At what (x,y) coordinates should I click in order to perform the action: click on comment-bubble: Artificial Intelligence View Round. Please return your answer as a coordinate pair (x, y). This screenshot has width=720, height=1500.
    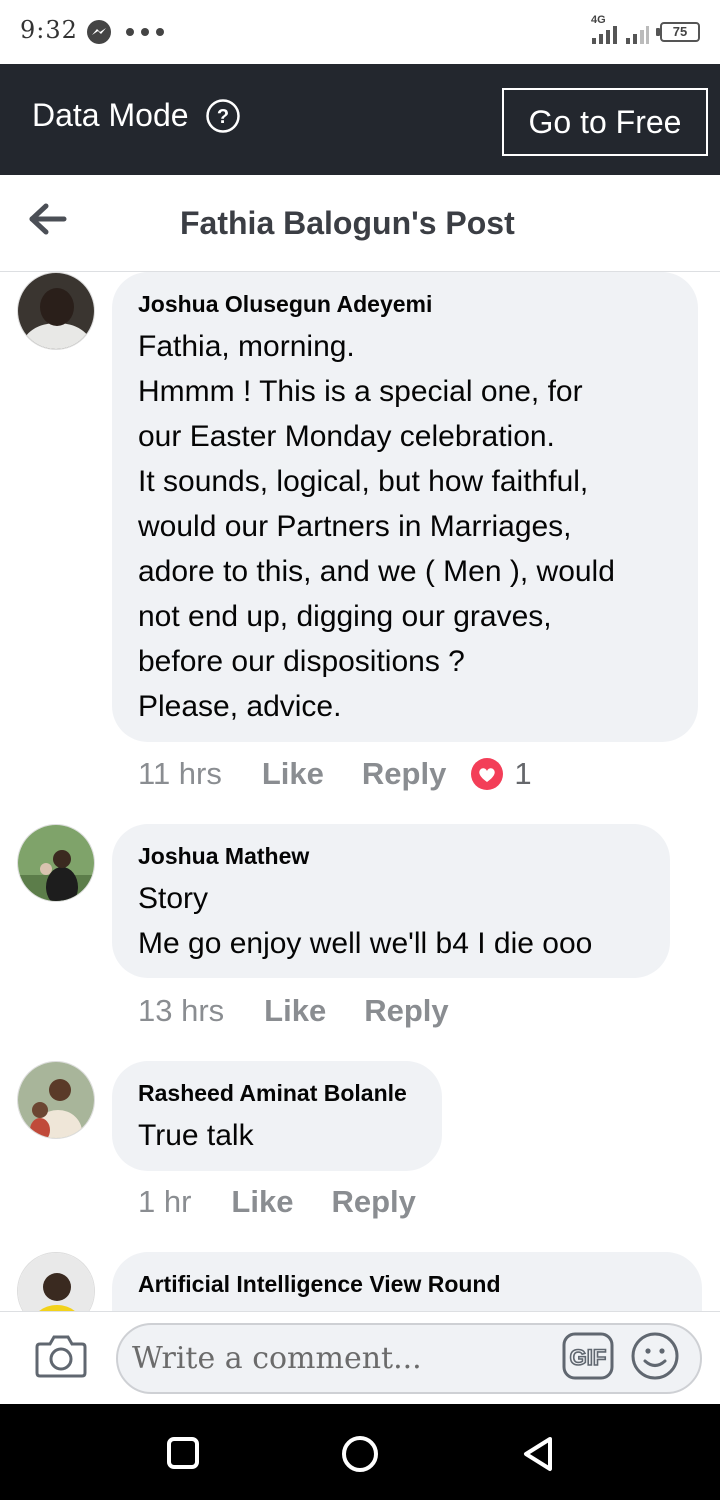
    Looking at the image, I should click on (407, 1281).